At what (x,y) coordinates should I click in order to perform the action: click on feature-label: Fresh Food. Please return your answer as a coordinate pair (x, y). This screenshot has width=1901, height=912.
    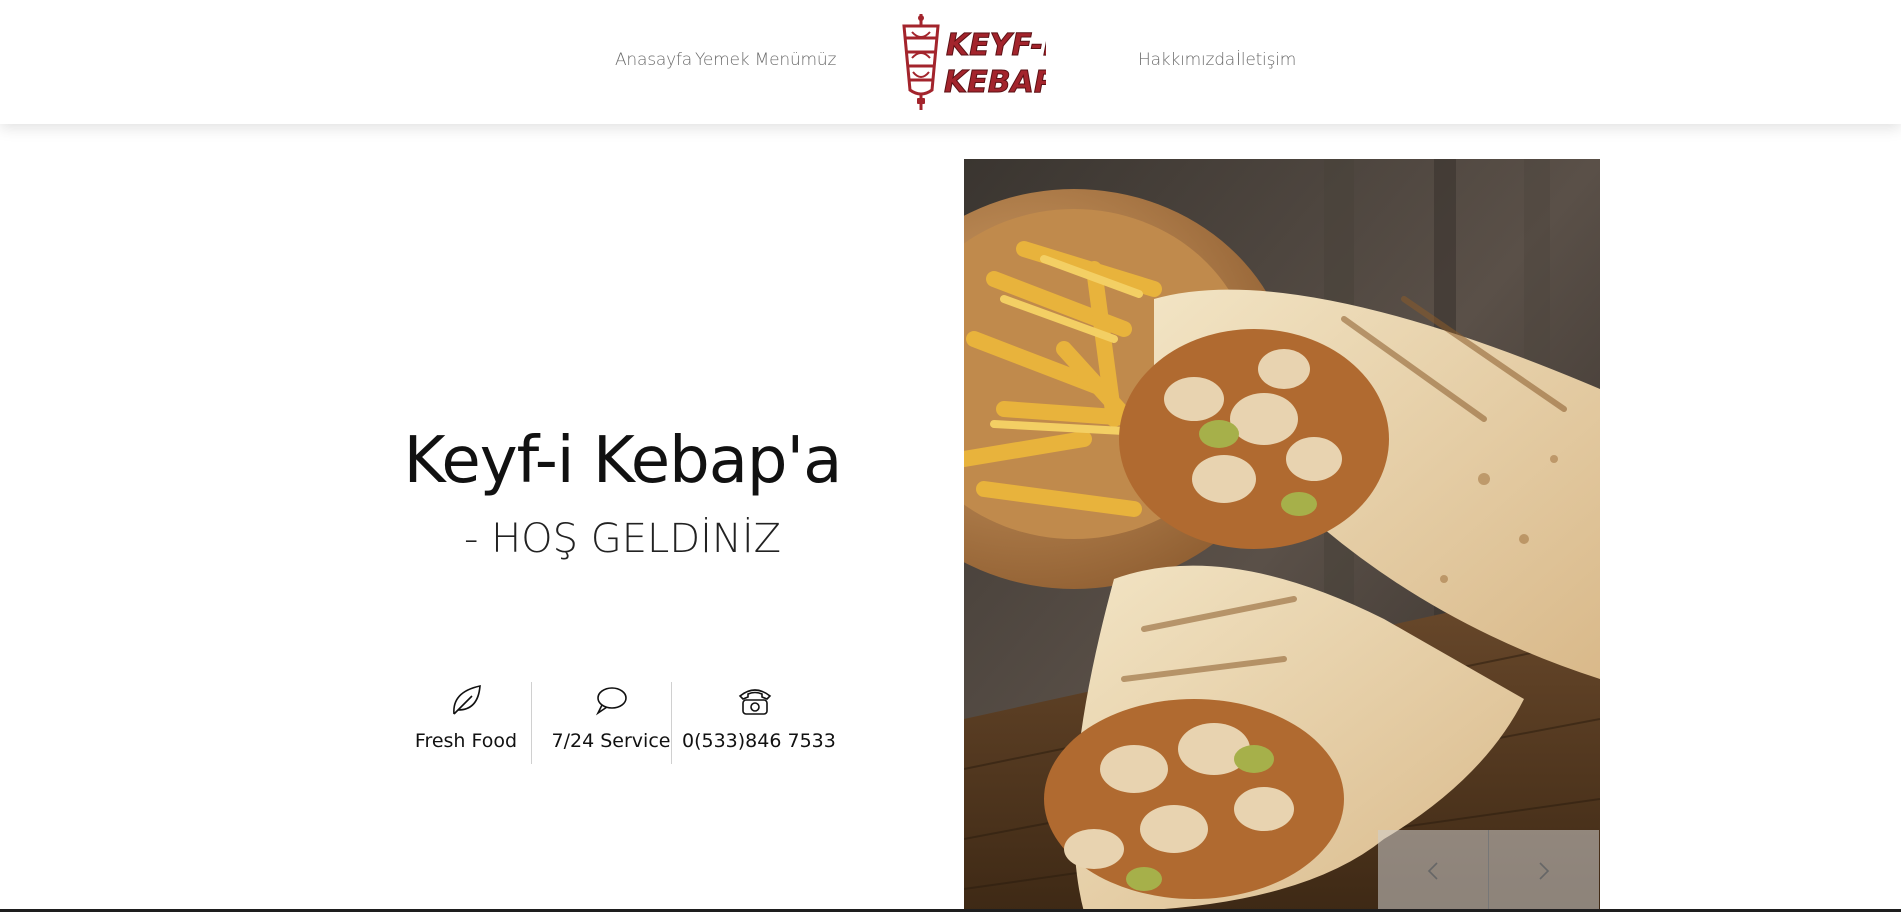
    Looking at the image, I should click on (466, 741).